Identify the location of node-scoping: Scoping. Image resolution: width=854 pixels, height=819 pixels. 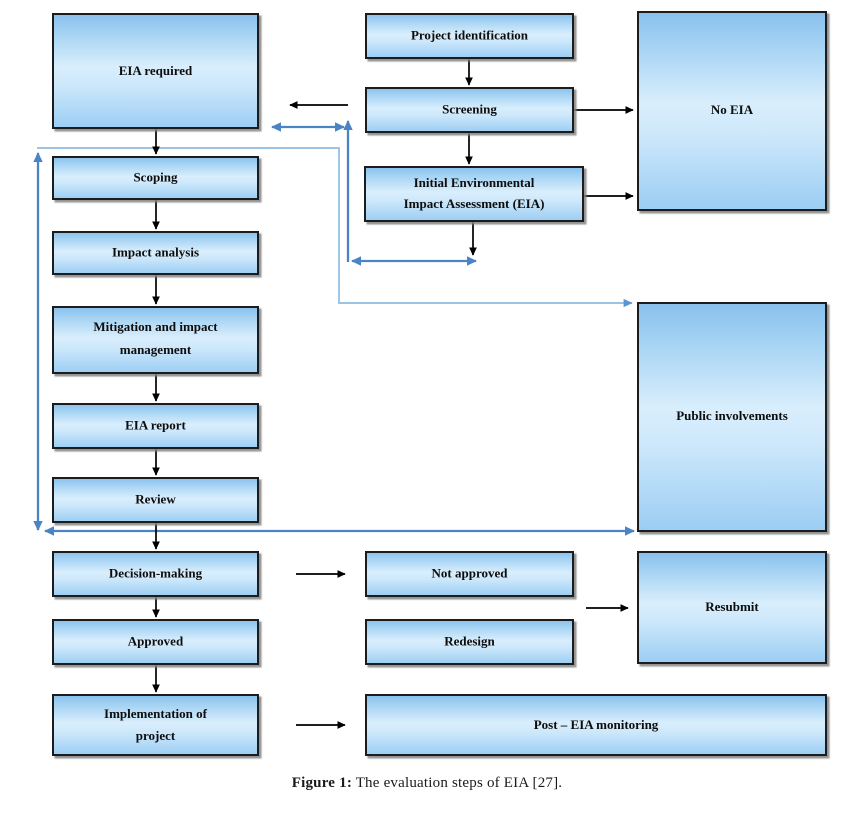
(155, 178).